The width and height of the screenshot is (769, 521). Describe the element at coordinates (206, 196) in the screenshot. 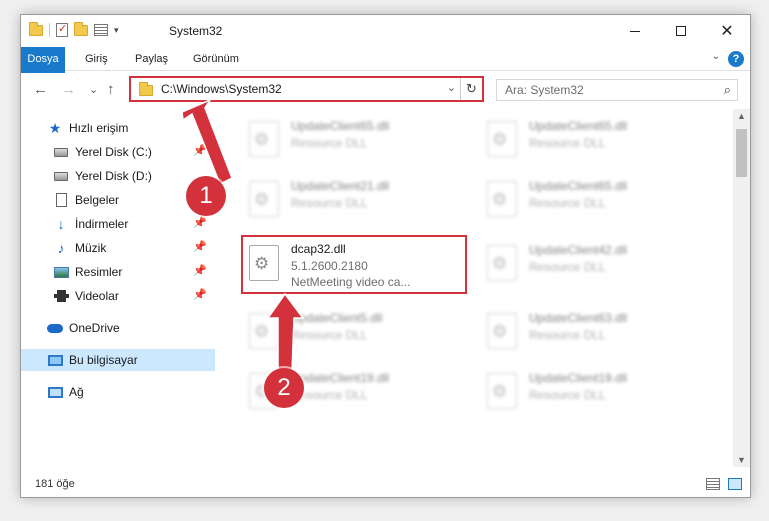

I see `step-badge-1: 1` at that location.